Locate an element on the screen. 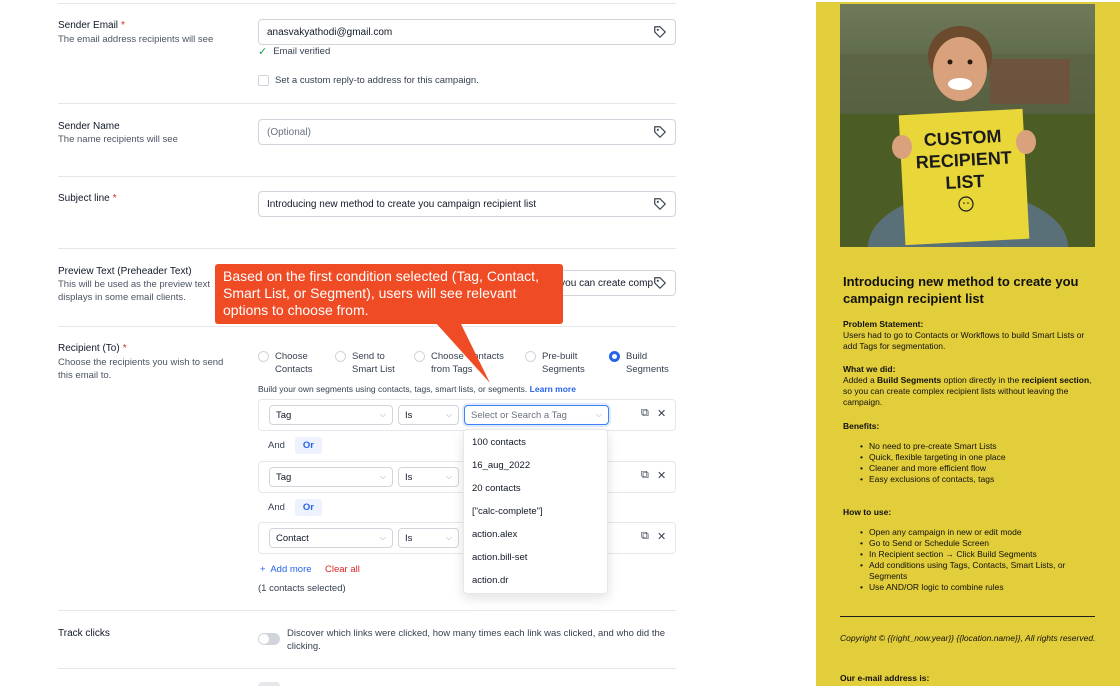 The width and height of the screenshot is (1120, 686). and-or-toggle: And Or is located at coordinates (292, 507).